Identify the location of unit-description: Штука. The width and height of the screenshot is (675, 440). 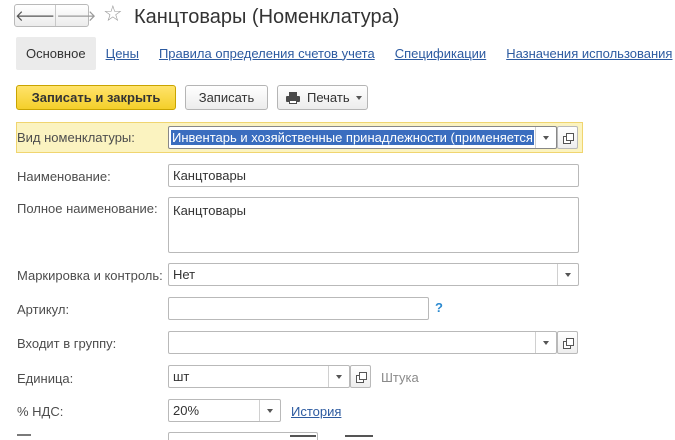
(400, 377).